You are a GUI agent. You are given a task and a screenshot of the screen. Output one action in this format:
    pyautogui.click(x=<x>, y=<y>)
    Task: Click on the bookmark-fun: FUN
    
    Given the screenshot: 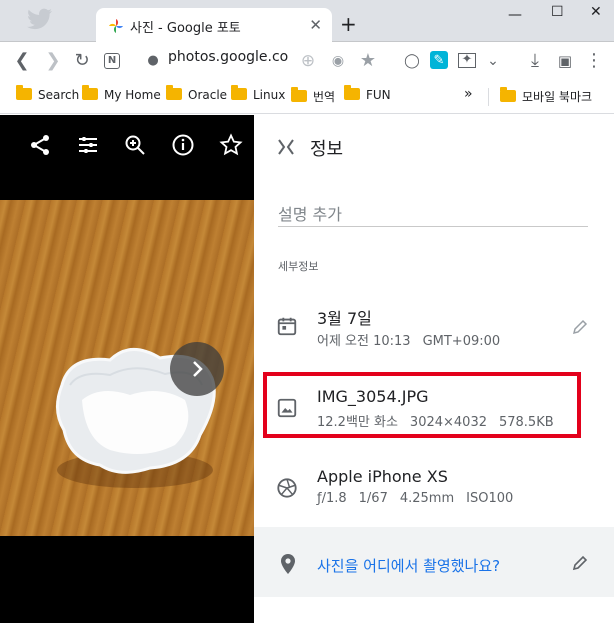 What is the action you would take?
    pyautogui.click(x=367, y=95)
    